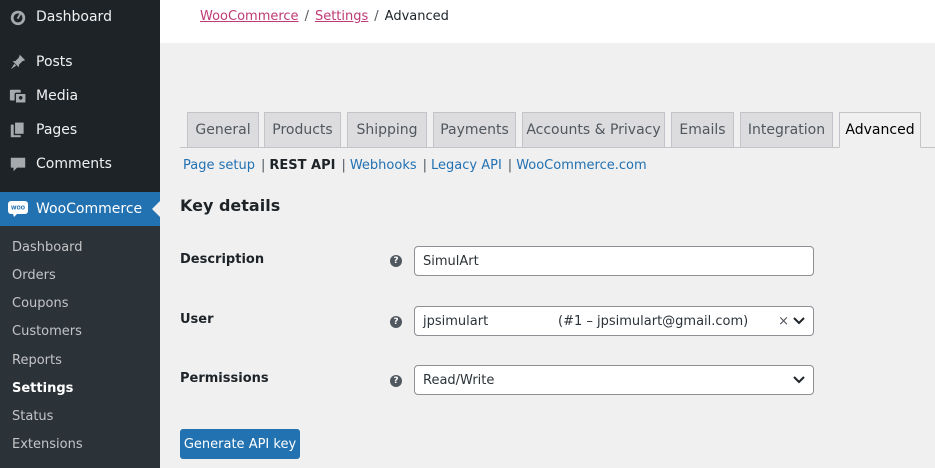  I want to click on description-input, so click(614, 261).